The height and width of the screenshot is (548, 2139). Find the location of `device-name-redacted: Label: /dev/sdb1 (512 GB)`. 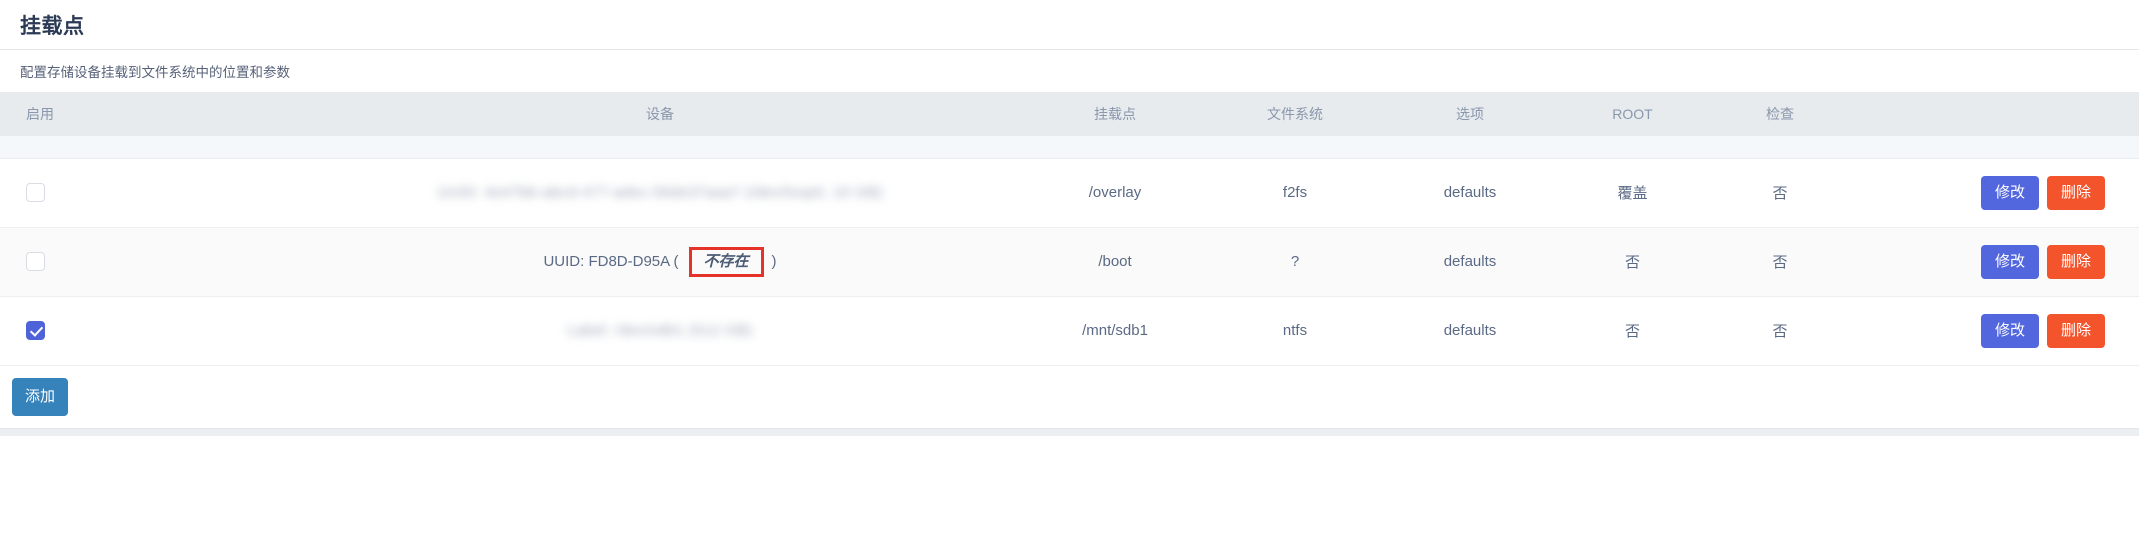

device-name-redacted: Label: /dev/sdb1 (512 GB) is located at coordinates (660, 330).